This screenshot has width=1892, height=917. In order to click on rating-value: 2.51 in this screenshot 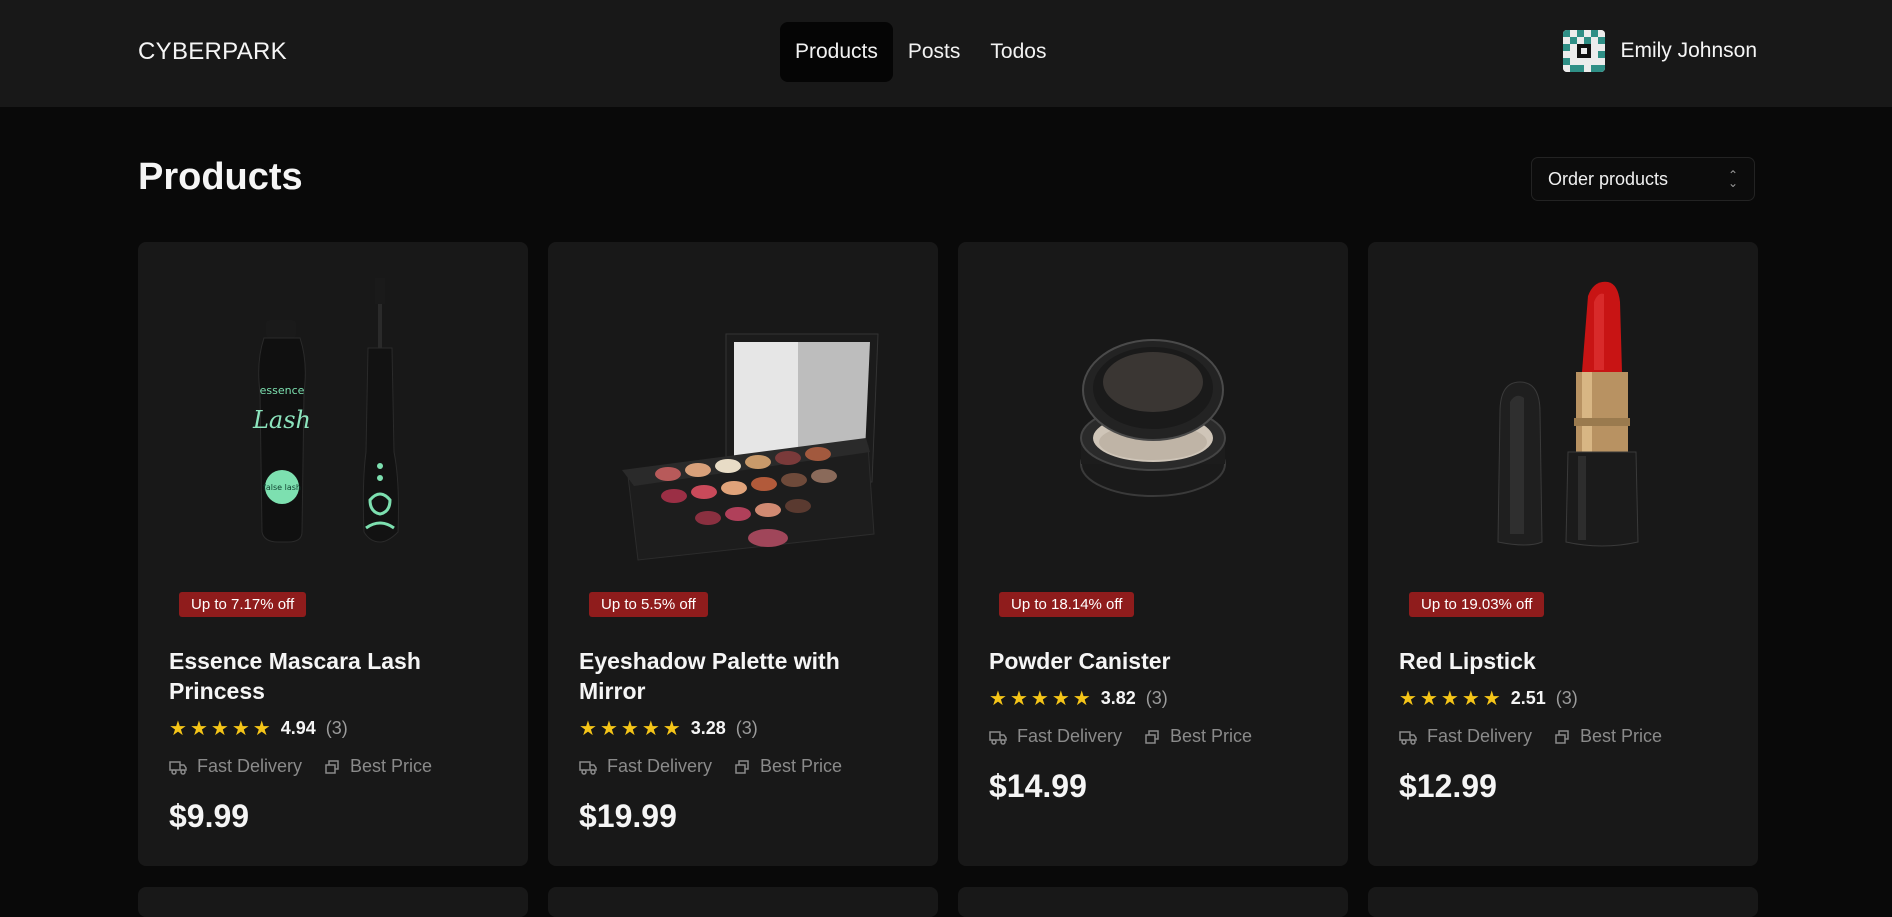, I will do `click(1528, 698)`.